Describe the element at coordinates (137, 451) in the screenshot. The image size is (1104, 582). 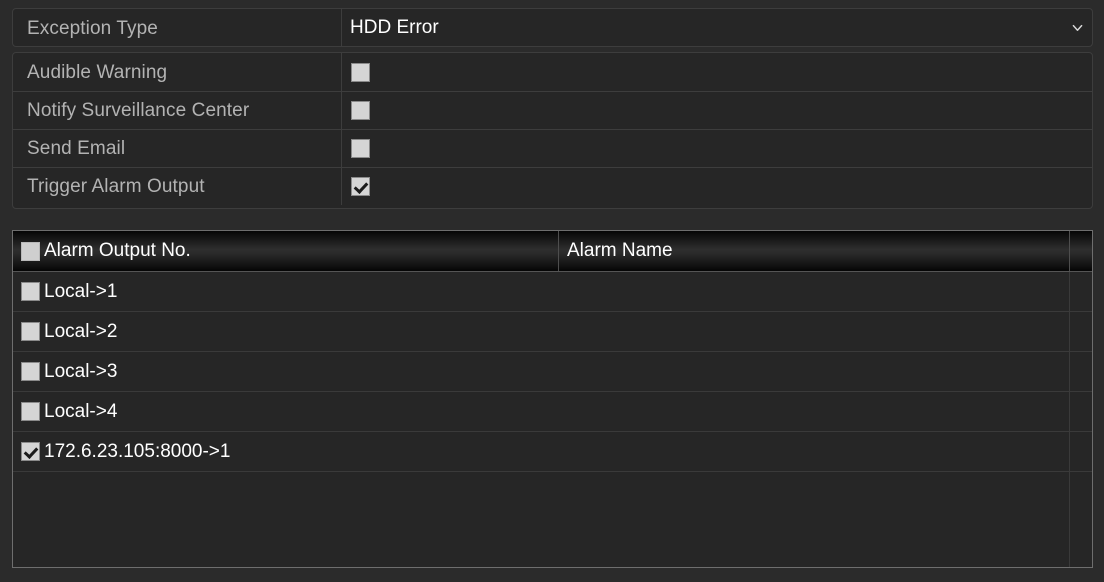
I see `alarm-output-no-text: 172.6.23.105:8000->1` at that location.